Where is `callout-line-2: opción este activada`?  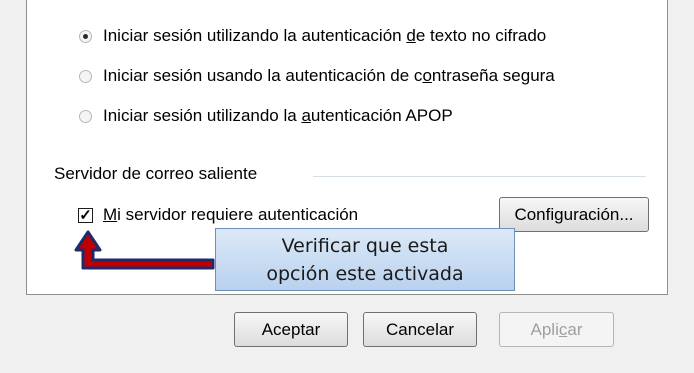
callout-line-2: opción este activada is located at coordinates (365, 273).